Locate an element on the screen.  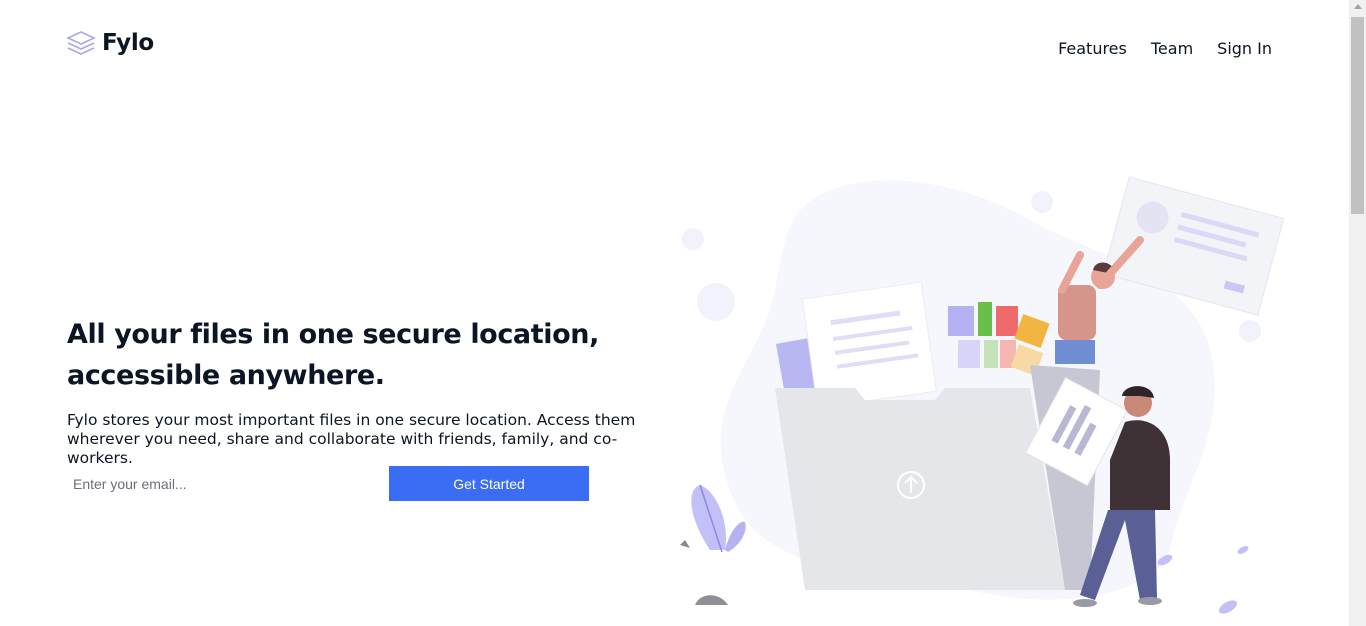
get-started-button: Get Started is located at coordinates (489, 483).